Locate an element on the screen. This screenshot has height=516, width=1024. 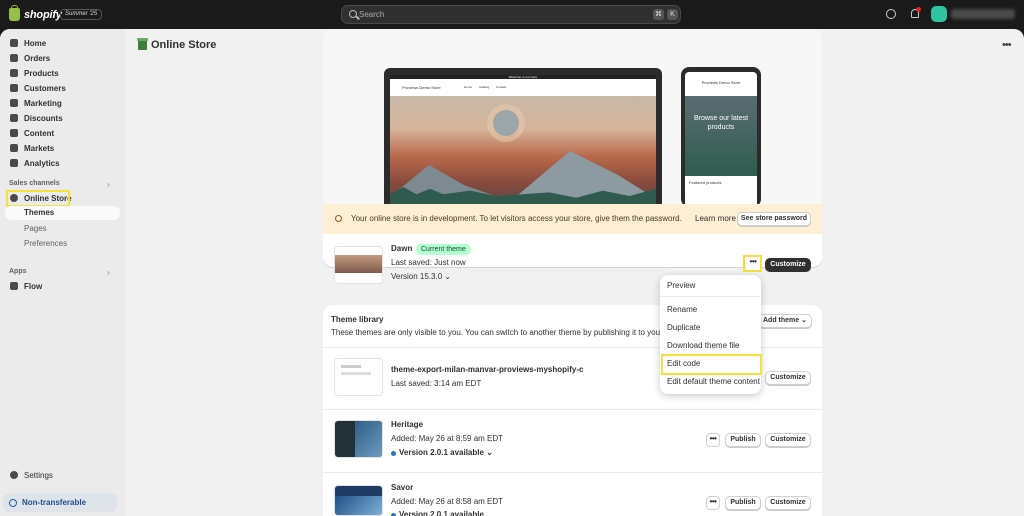
highlight-more-actions is located at coordinates (752, 263).